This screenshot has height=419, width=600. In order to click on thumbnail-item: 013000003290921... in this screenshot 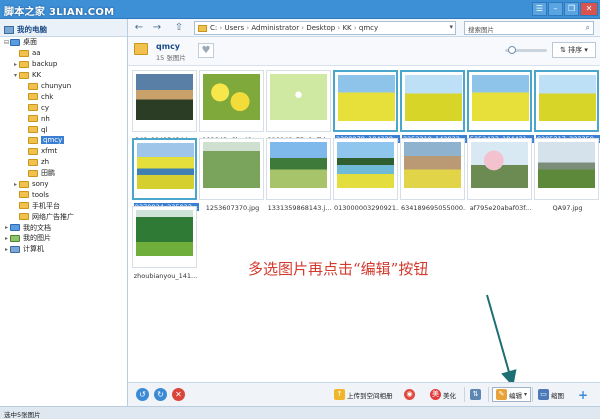, I will do `click(366, 175)`.